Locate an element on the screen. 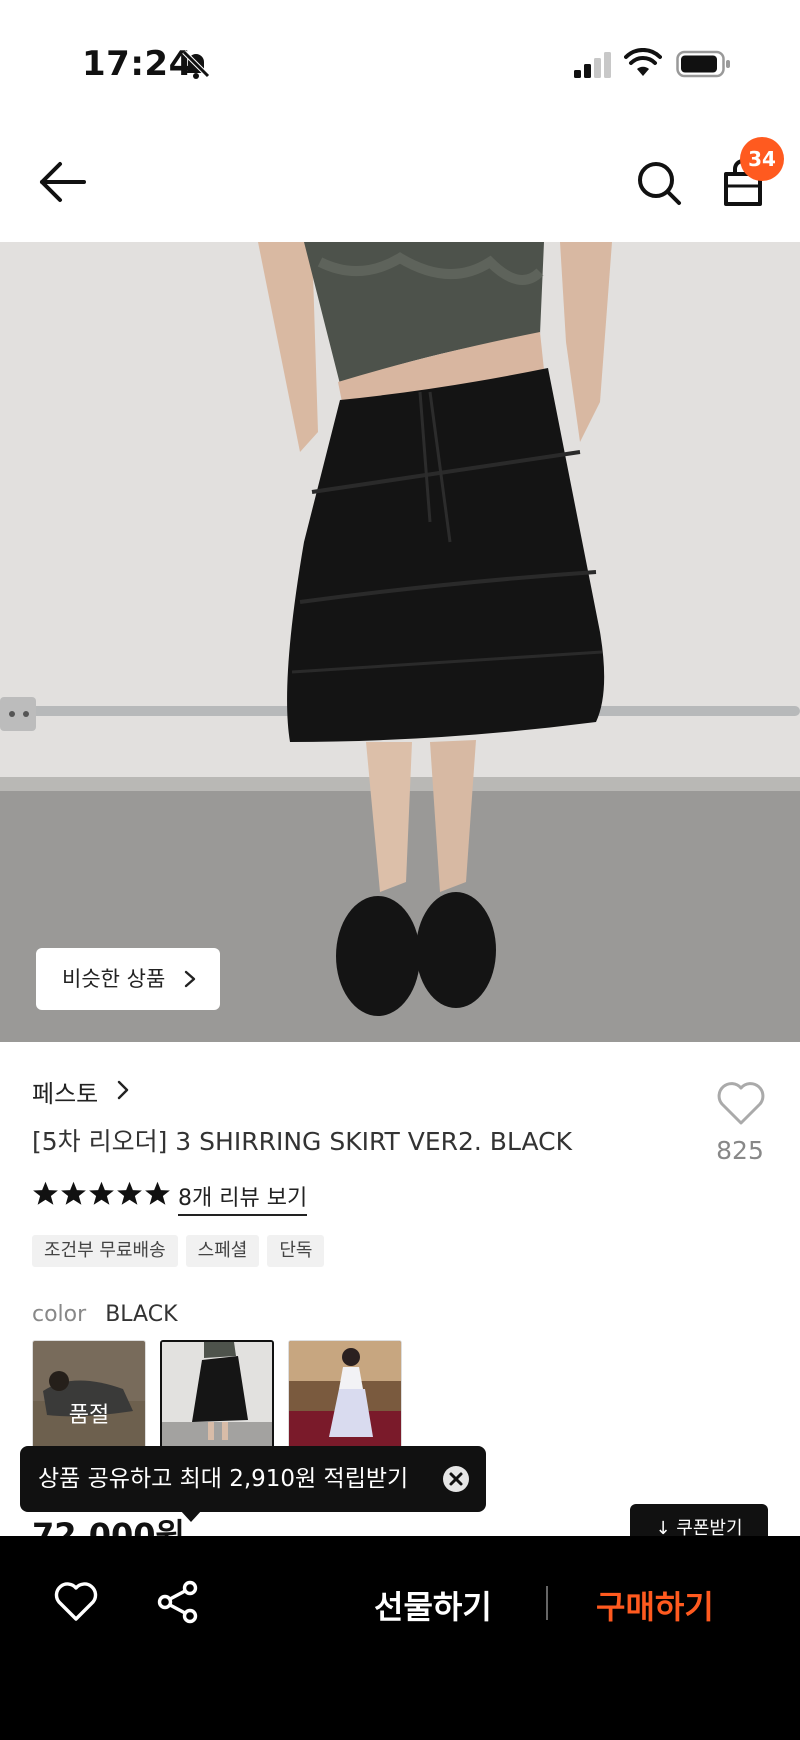 Image resolution: width=800 pixels, height=1740 pixels. status-time: 17:24 is located at coordinates (137, 64).